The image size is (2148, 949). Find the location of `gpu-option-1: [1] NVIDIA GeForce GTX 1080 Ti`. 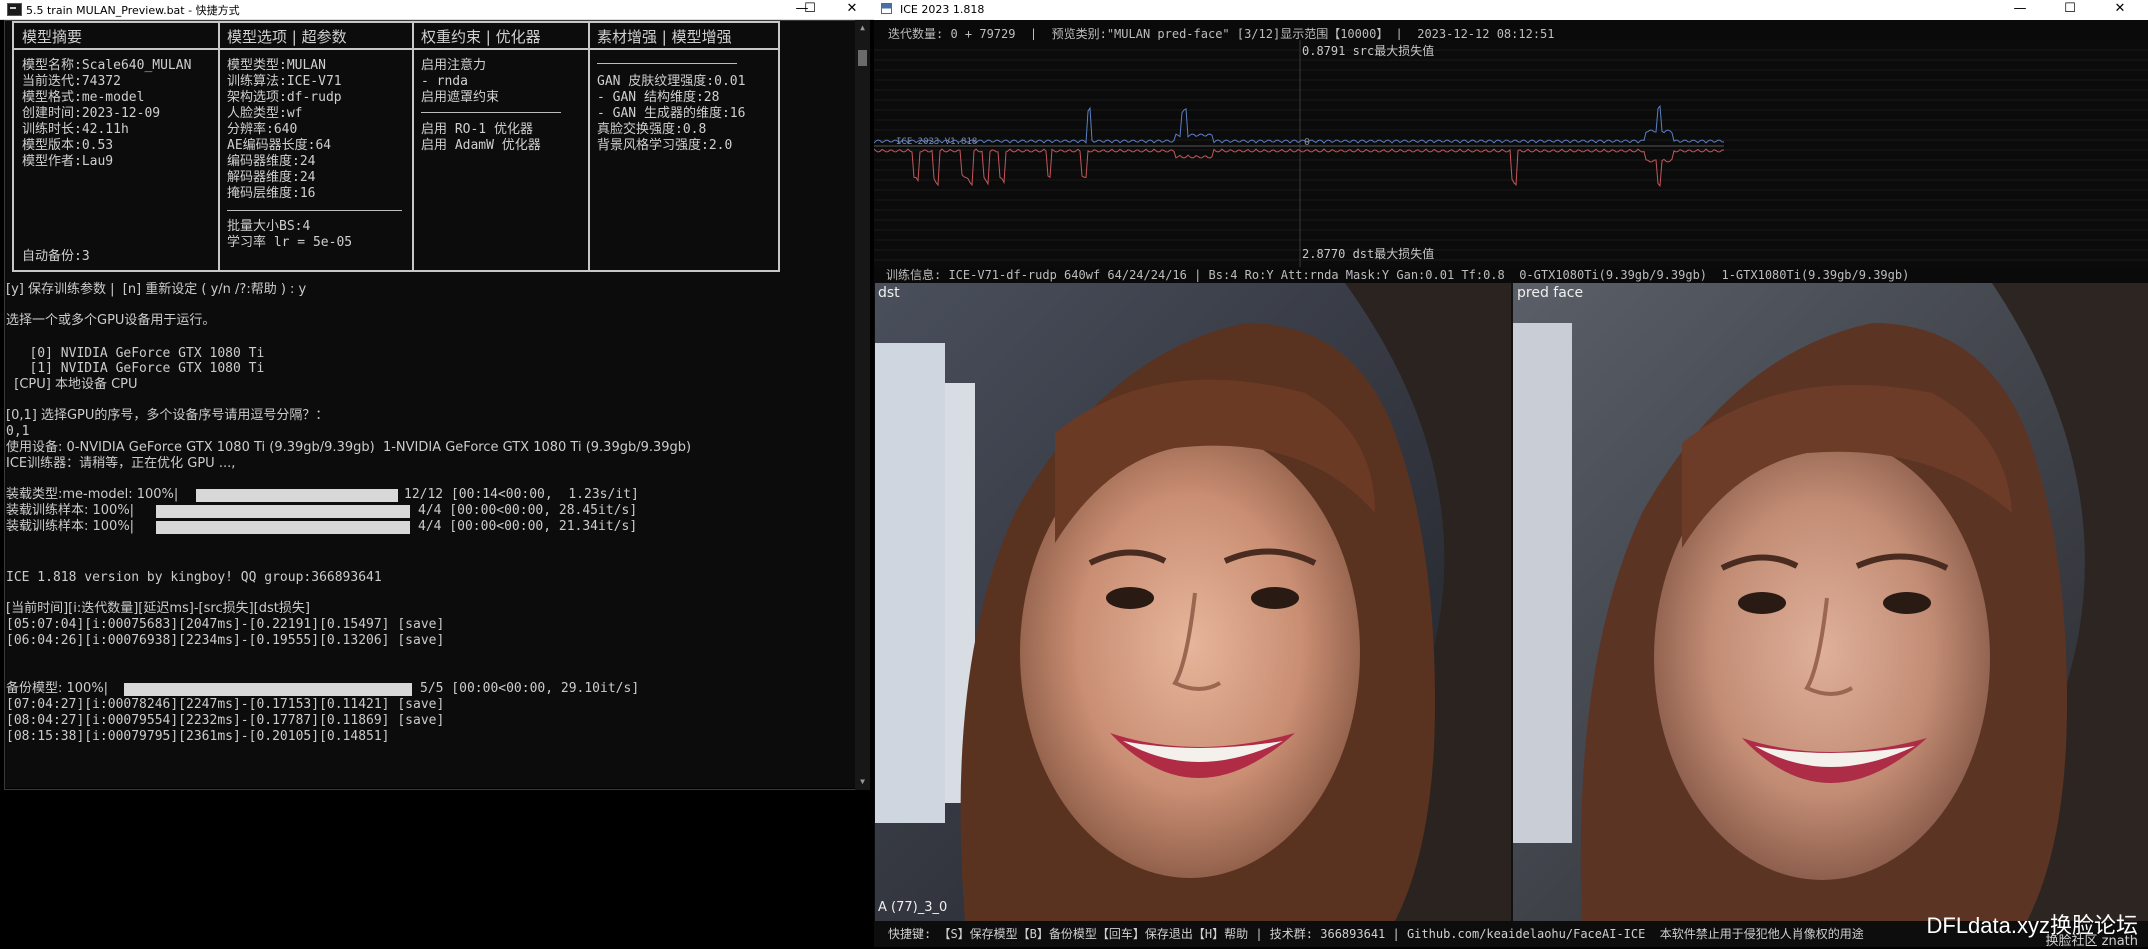

gpu-option-1: [1] NVIDIA GeForce GTX 1080 Ti is located at coordinates (135, 368).